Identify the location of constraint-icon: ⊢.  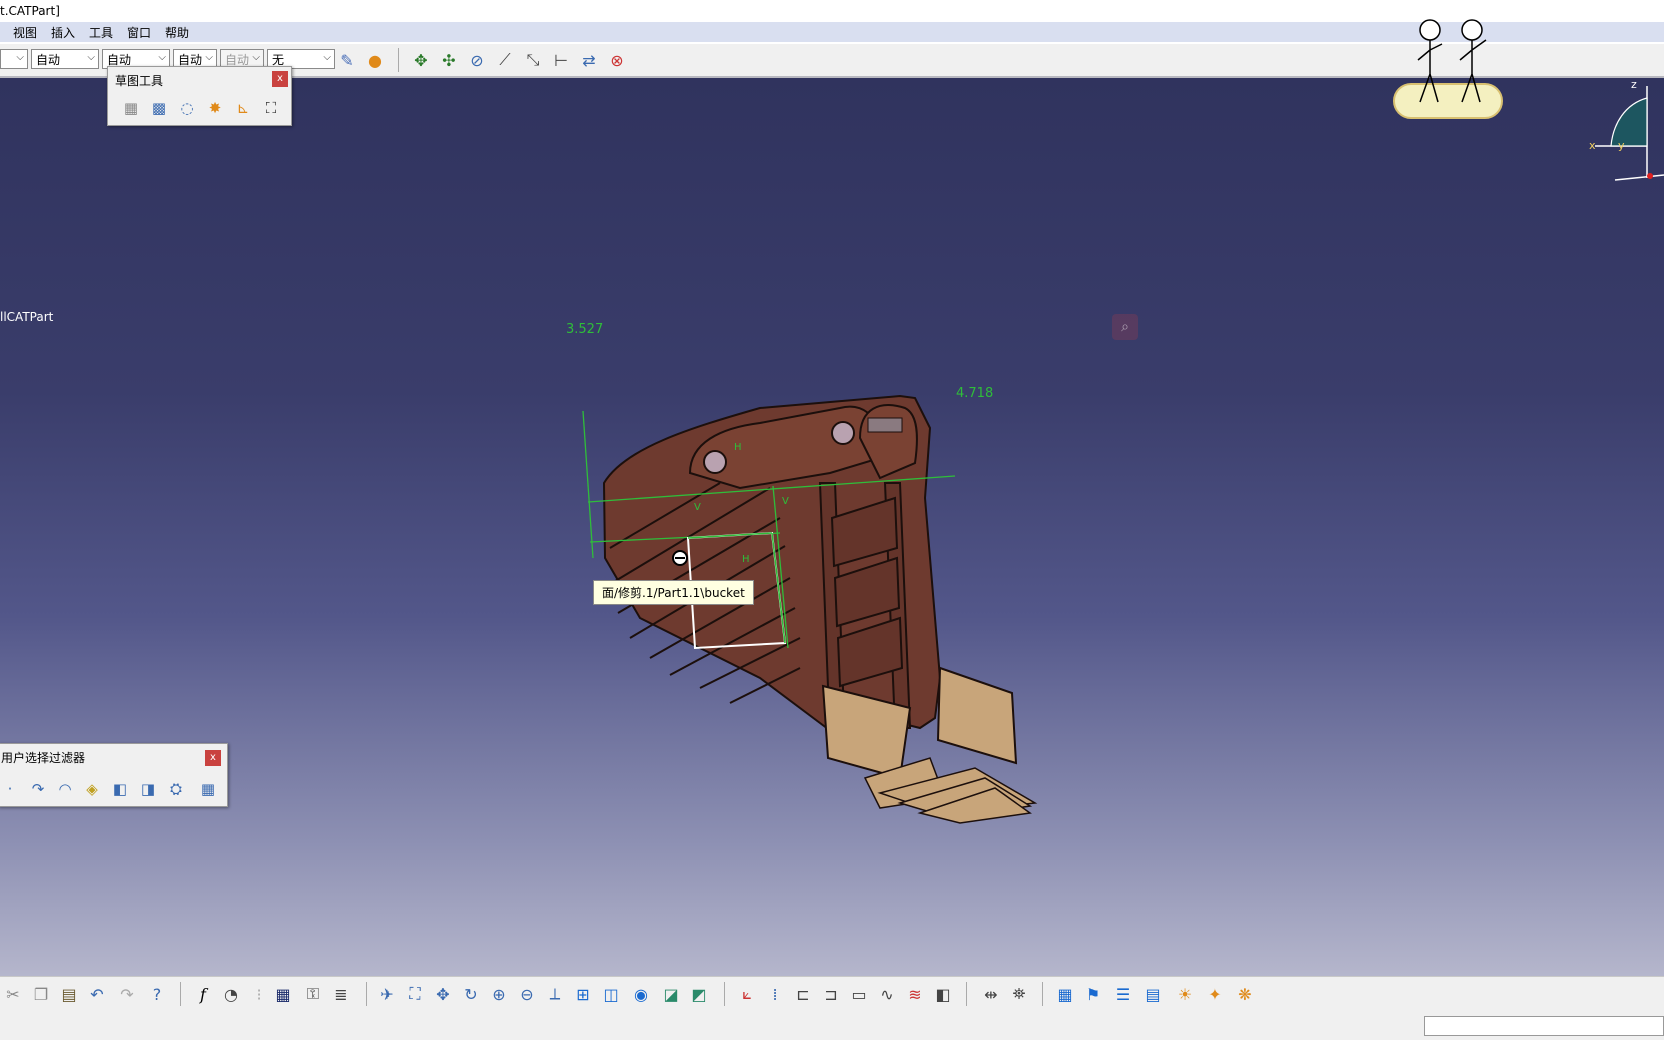
(561, 60).